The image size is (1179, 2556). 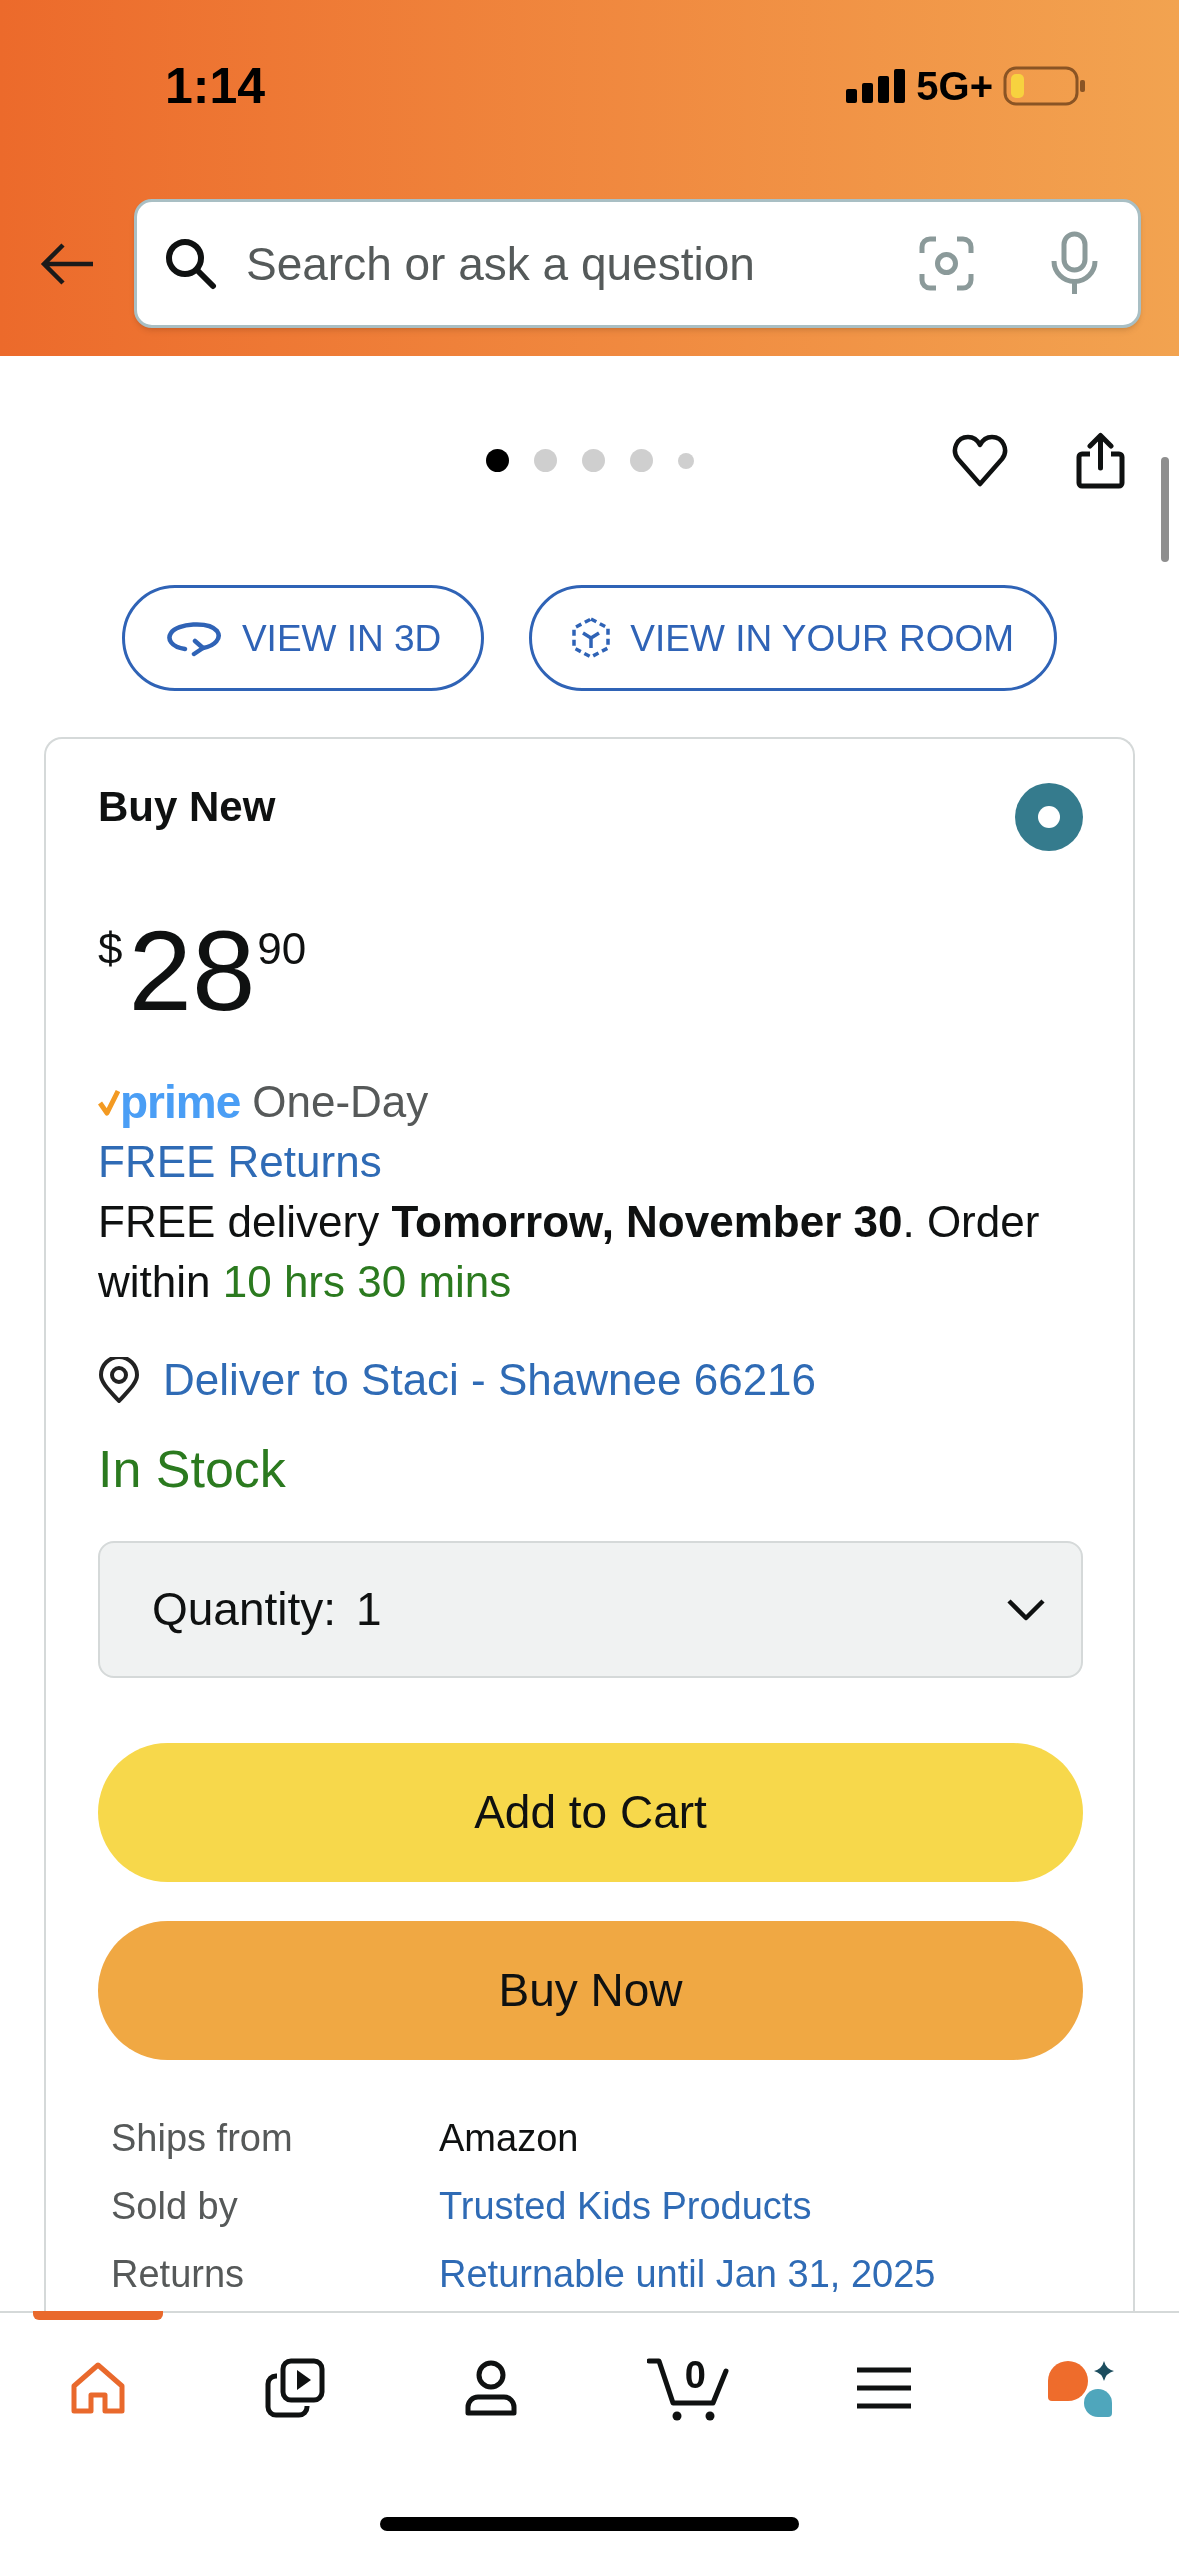 What do you see at coordinates (591, 638) in the screenshot?
I see `cube-icon` at bounding box center [591, 638].